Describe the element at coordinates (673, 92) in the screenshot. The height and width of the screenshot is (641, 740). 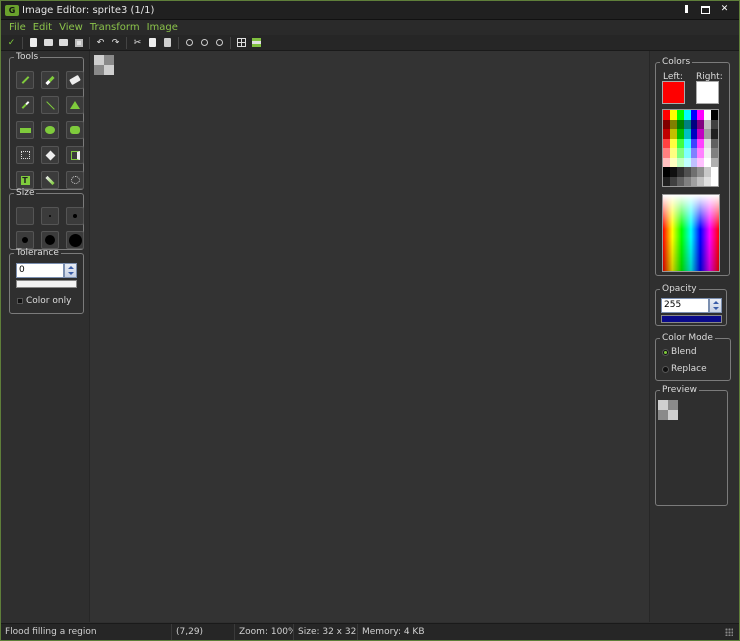
I see `left-color-swatch` at that location.